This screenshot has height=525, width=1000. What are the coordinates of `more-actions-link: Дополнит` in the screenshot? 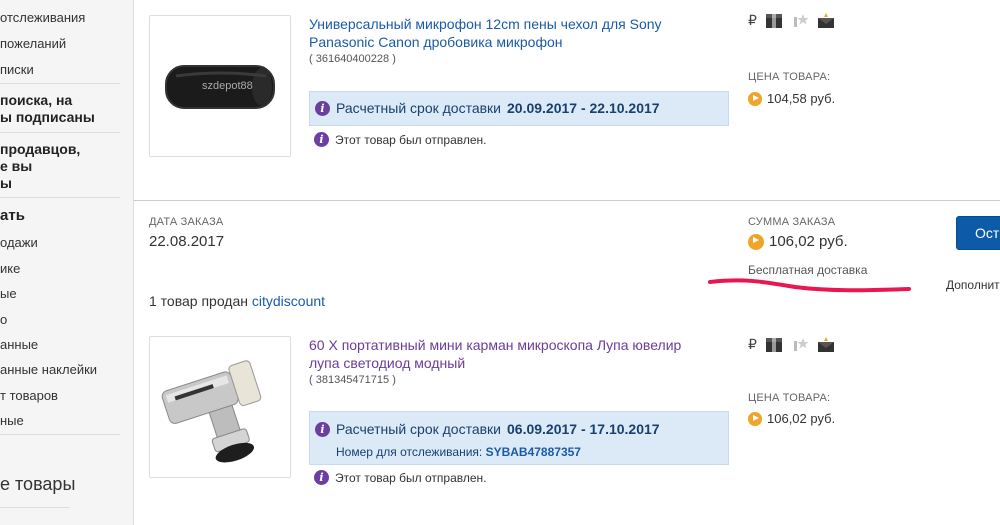 It's located at (973, 285).